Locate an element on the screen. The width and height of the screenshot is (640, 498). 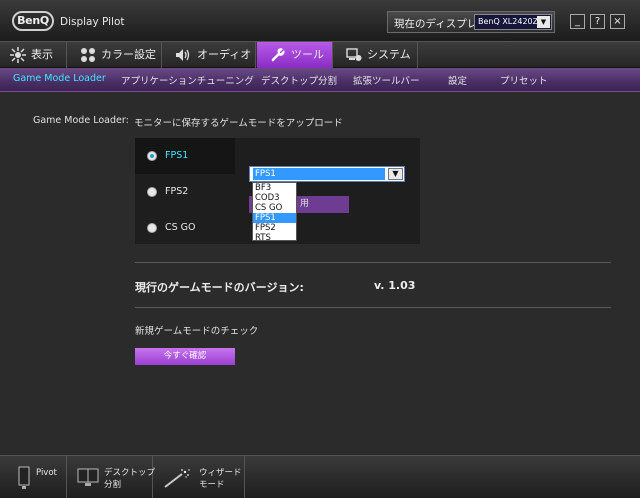
desktop-split-icon is located at coordinates (88, 477).